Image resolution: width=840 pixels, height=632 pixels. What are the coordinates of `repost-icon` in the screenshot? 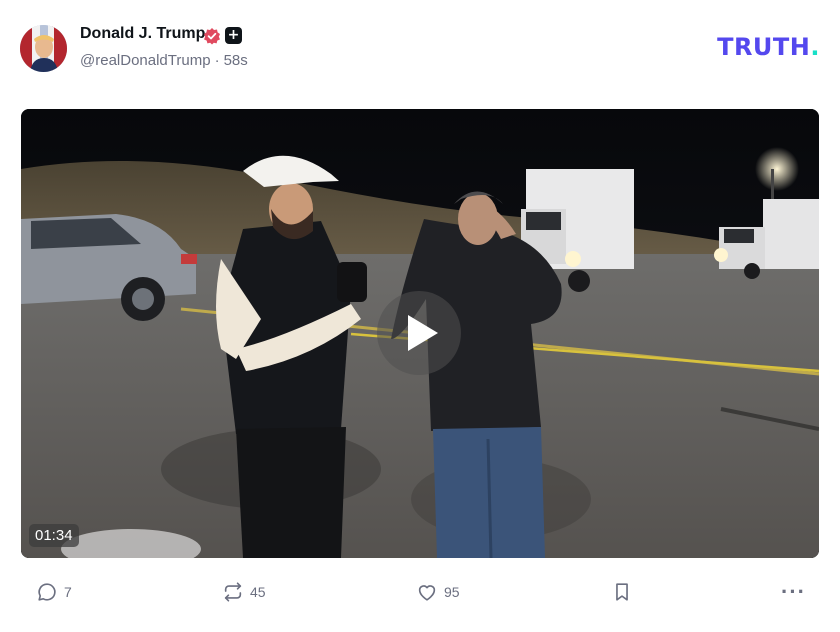 It's located at (233, 592).